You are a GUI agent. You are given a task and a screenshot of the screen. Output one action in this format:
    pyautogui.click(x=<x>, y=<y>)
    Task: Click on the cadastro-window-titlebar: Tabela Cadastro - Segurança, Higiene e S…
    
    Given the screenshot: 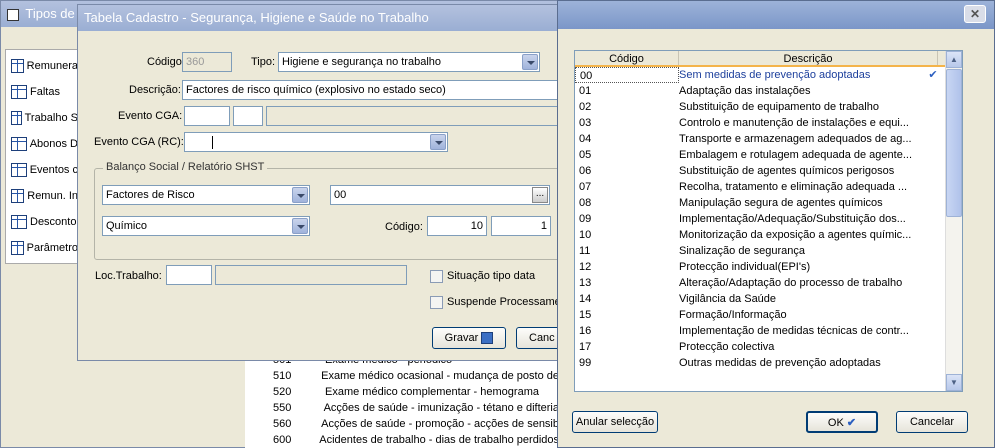 What is the action you would take?
    pyautogui.click(x=318, y=18)
    